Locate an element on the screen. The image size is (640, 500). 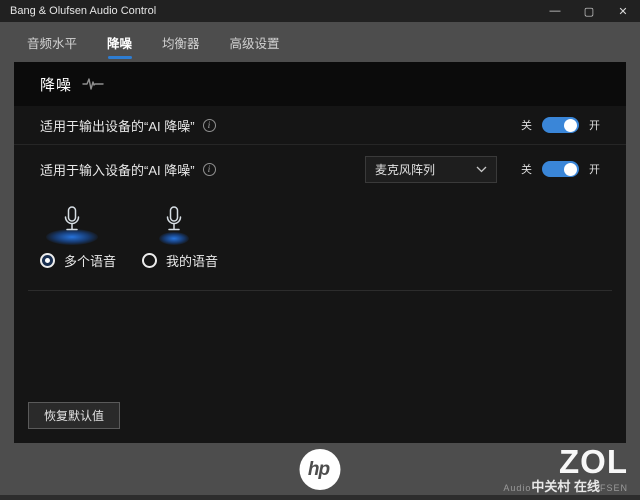
maximize-button: ▢ is located at coordinates (589, 11).